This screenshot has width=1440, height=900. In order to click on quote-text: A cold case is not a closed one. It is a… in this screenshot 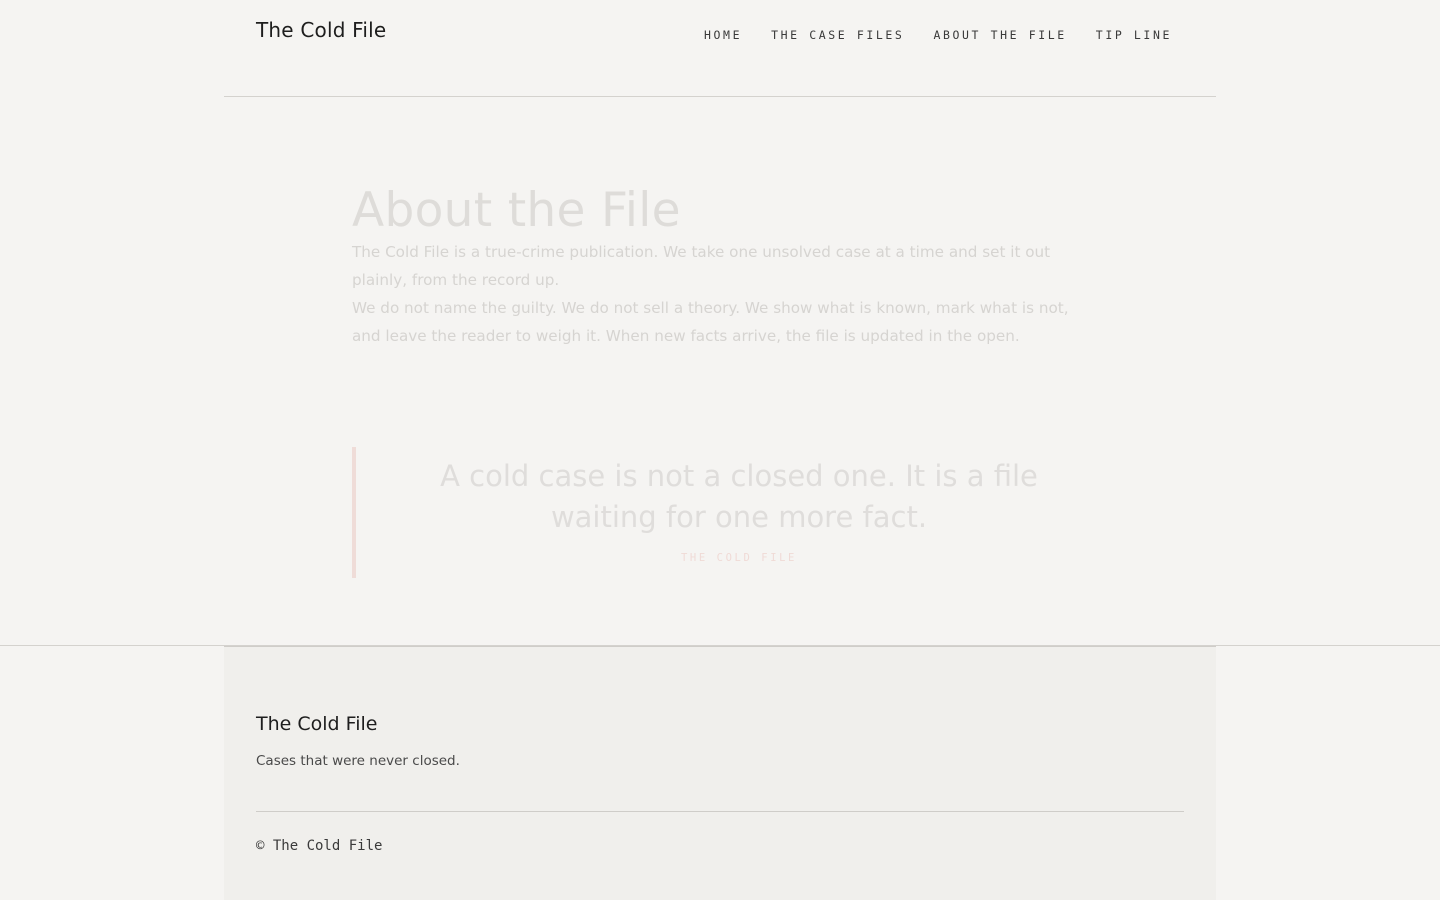, I will do `click(739, 496)`.